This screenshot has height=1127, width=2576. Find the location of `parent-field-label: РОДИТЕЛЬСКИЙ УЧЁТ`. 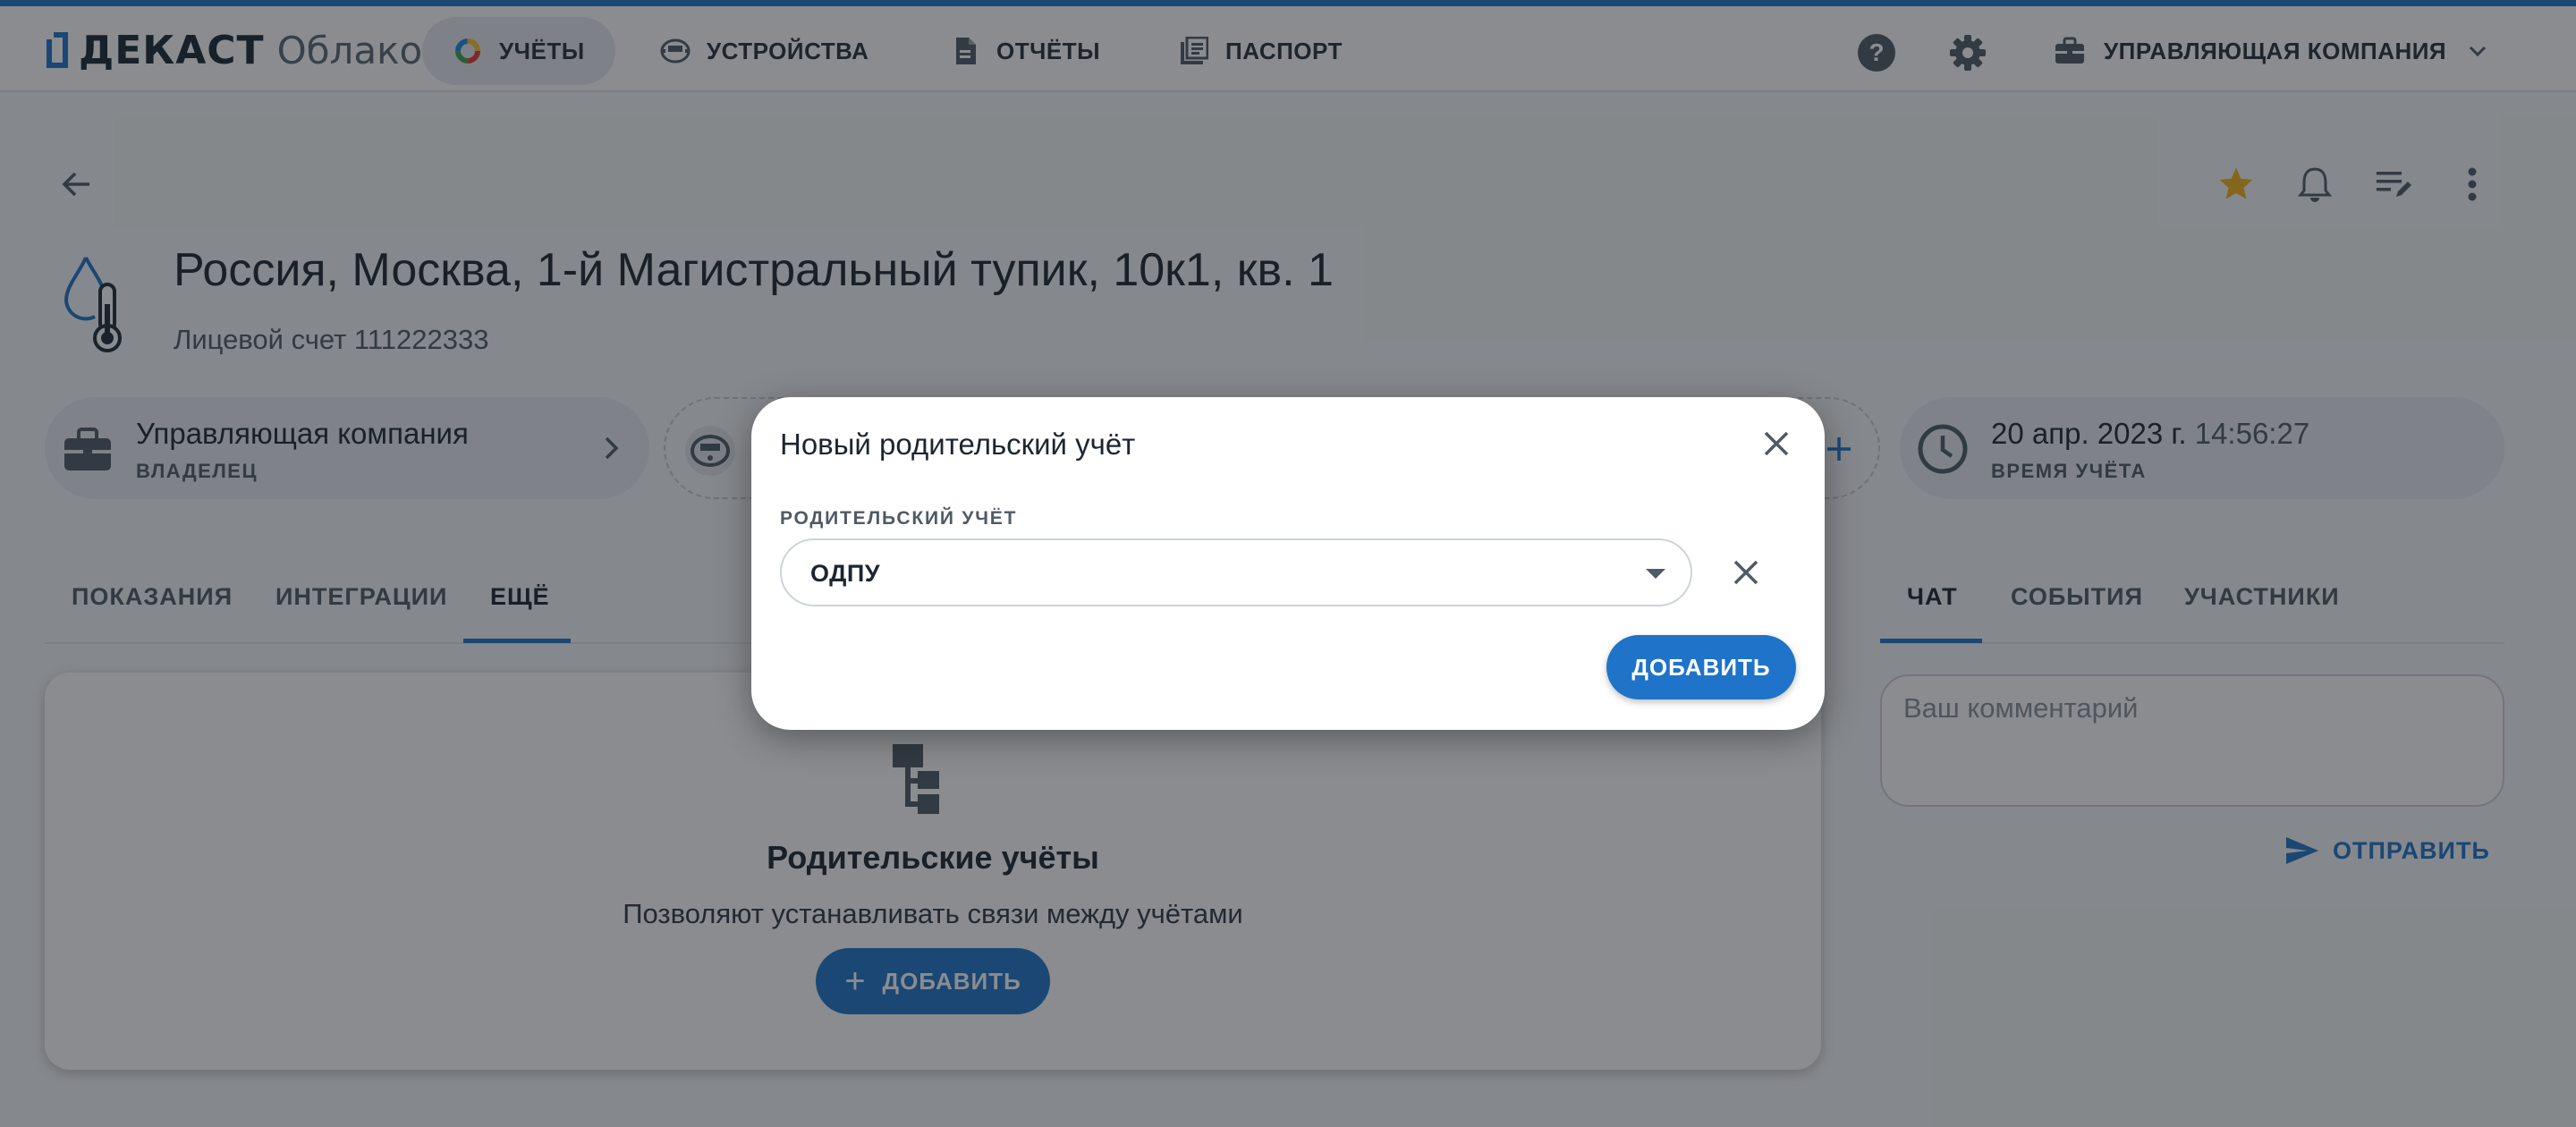

parent-field-label: РОДИТЕЛЬСКИЙ УЧЁТ is located at coordinates (899, 518).